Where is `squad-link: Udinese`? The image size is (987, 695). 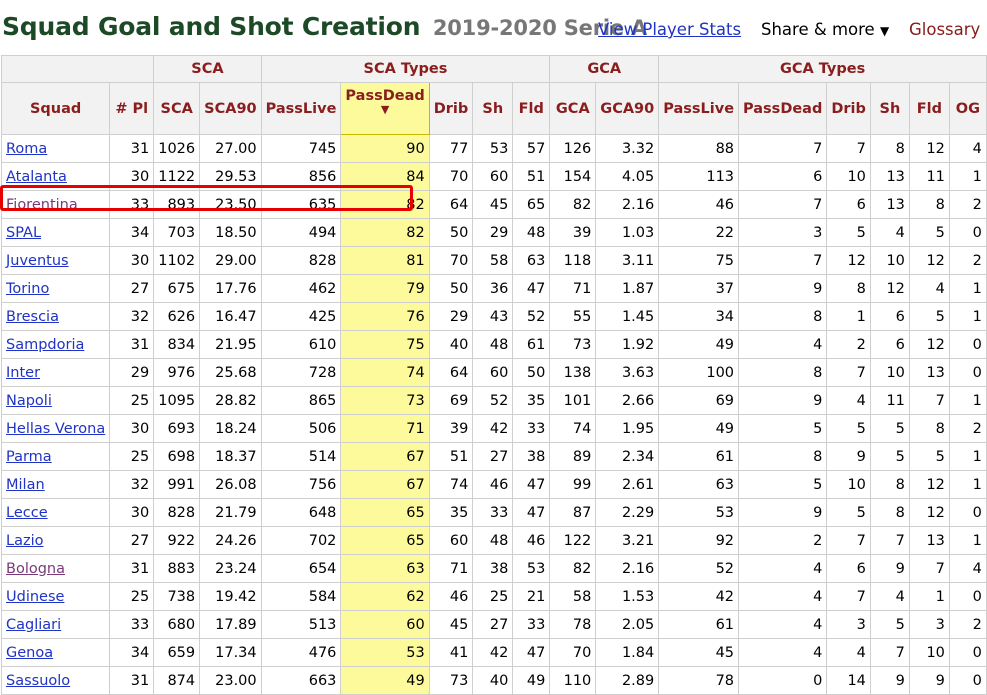 squad-link: Udinese is located at coordinates (35, 597).